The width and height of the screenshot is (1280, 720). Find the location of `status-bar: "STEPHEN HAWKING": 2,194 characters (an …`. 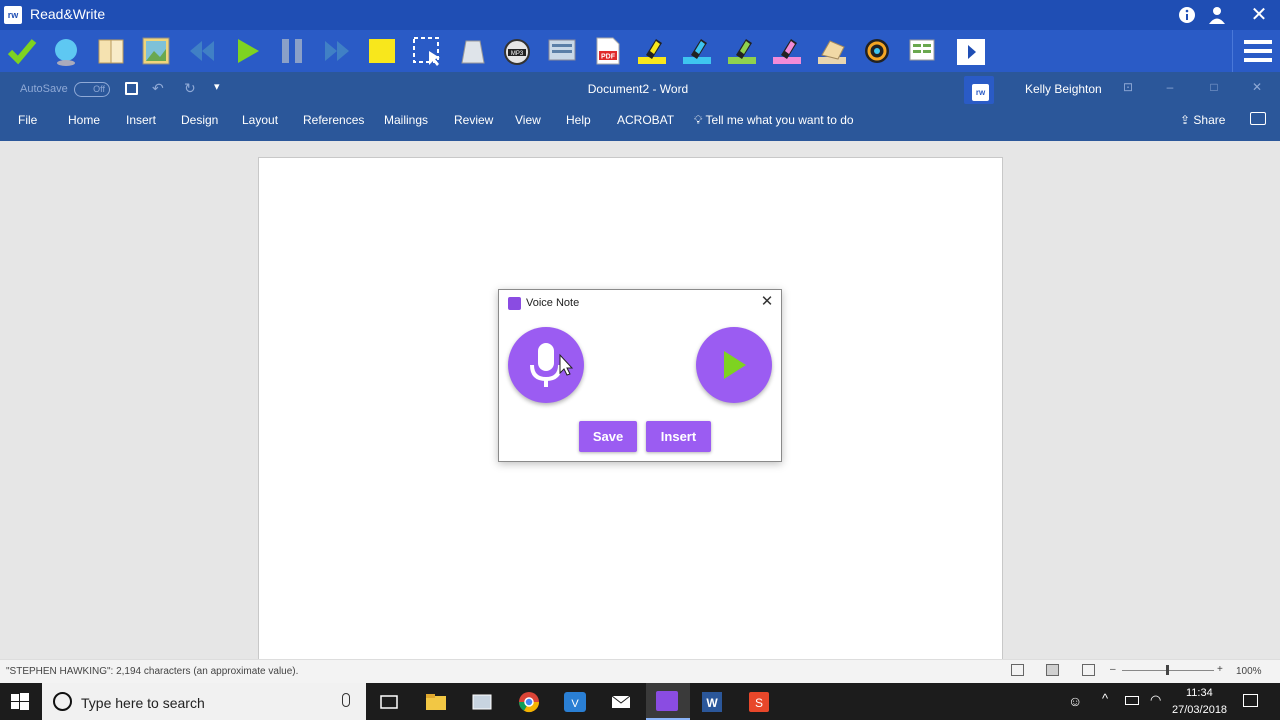

status-bar: "STEPHEN HAWKING": 2,194 characters (an … is located at coordinates (640, 671).